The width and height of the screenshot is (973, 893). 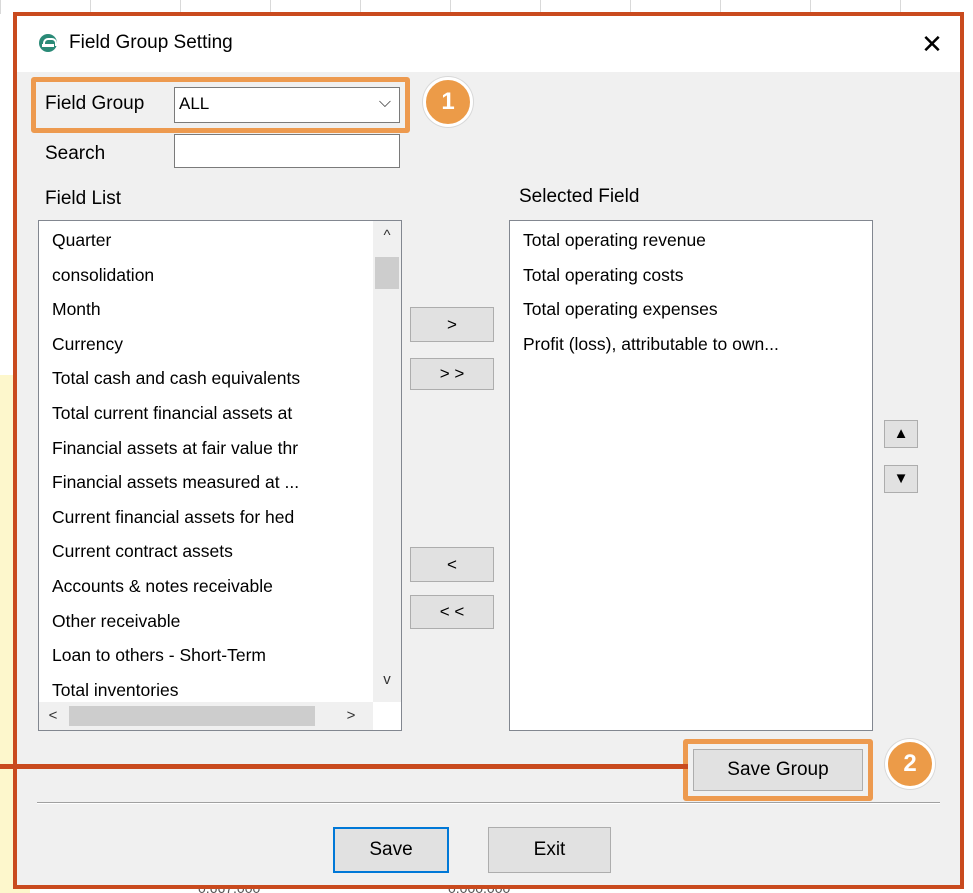 What do you see at coordinates (75, 153) in the screenshot?
I see `search-label: Search` at bounding box center [75, 153].